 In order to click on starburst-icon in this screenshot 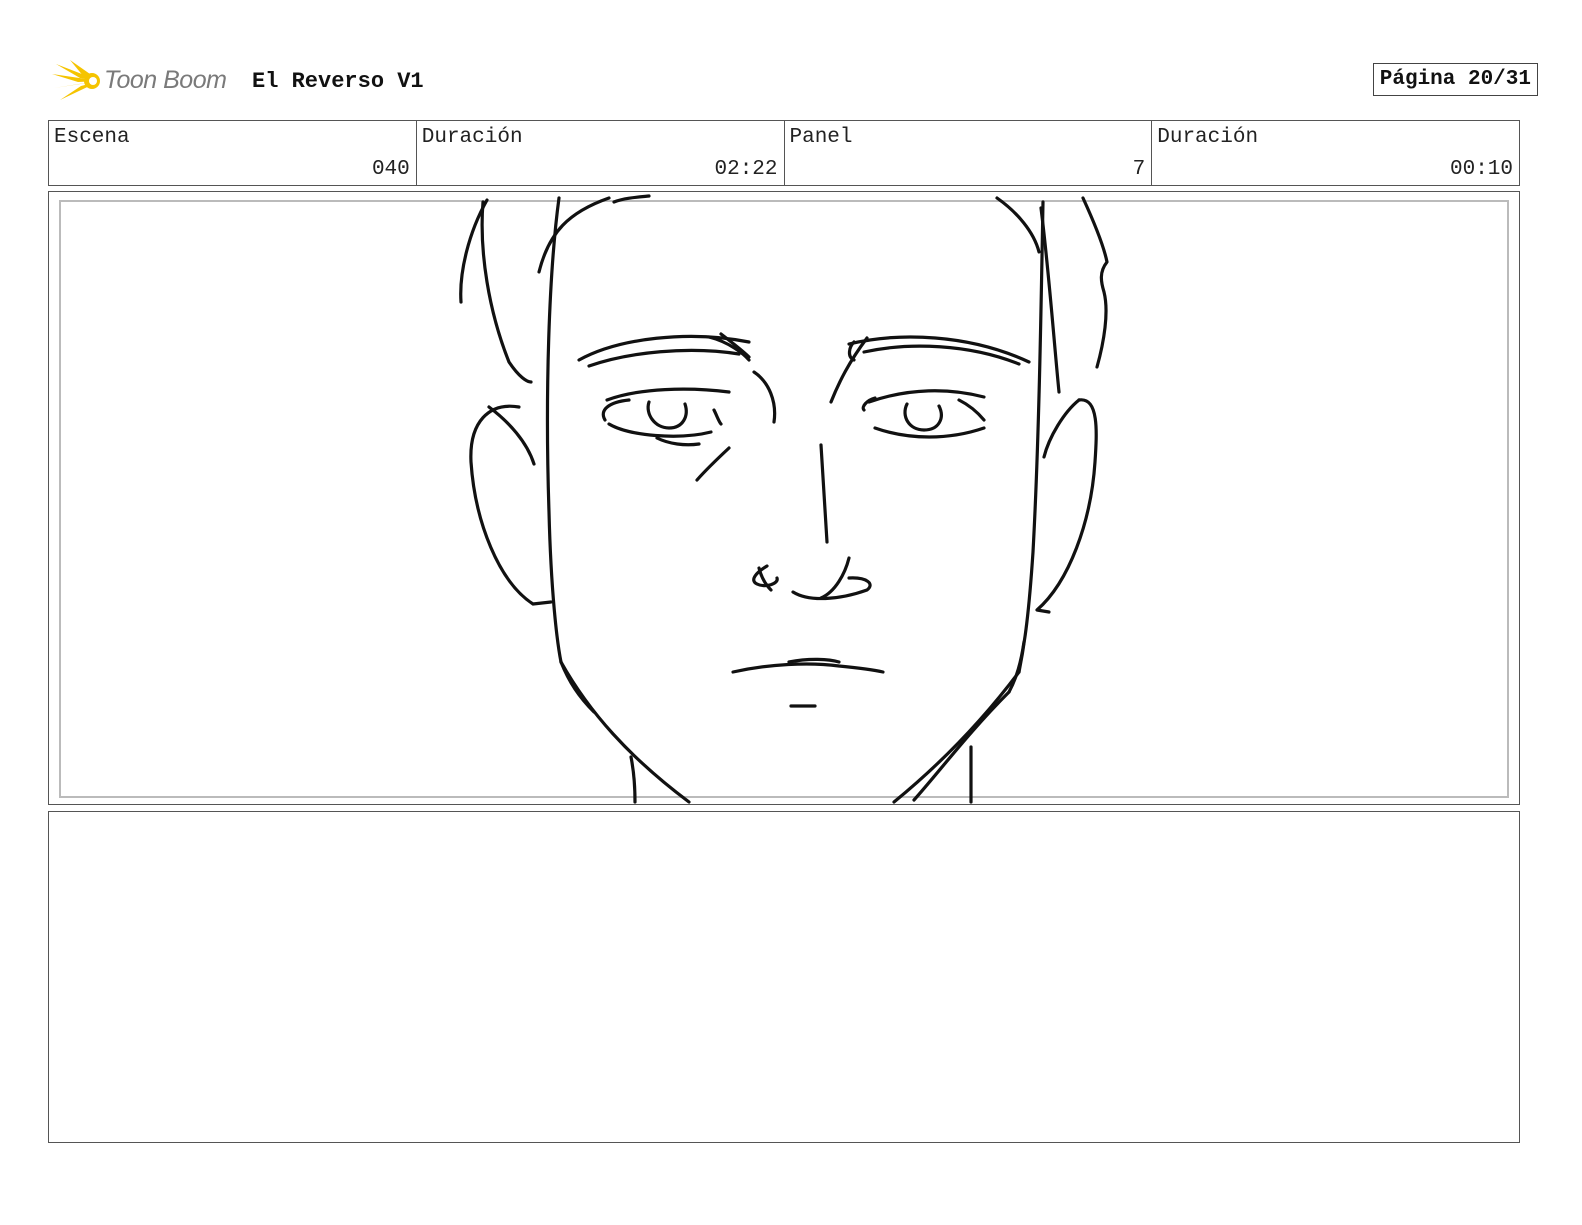, I will do `click(76, 80)`.